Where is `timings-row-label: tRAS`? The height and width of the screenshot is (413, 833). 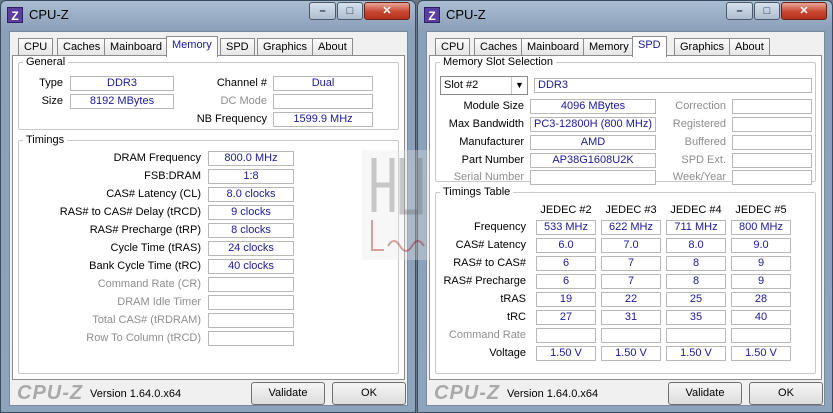 timings-row-label: tRAS is located at coordinates (513, 299).